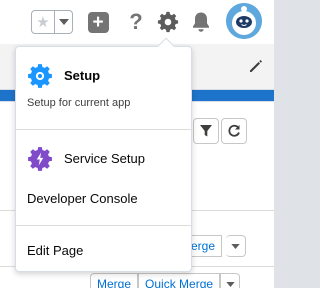 The image size is (320, 288). Describe the element at coordinates (256, 66) in the screenshot. I see `edit-pencil-icon` at that location.